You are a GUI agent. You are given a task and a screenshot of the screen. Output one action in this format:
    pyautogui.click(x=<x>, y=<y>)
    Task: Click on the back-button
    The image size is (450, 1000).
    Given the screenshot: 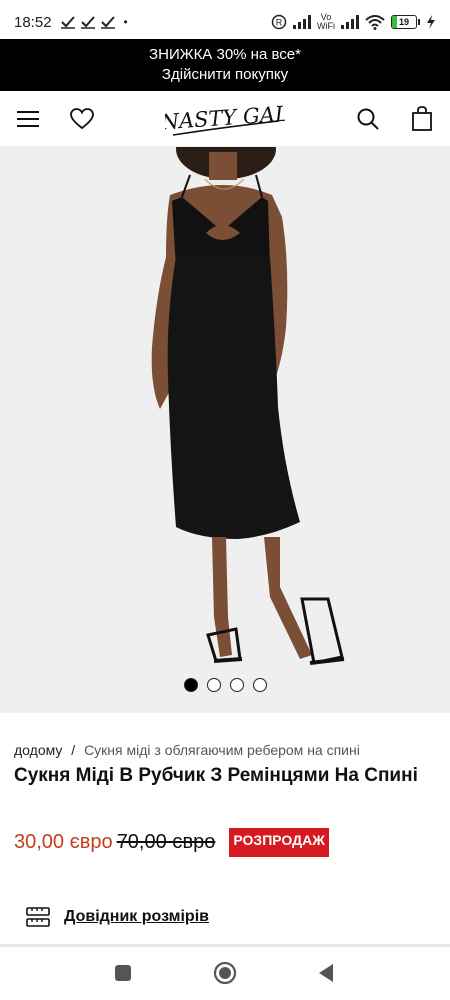 What is the action you would take?
    pyautogui.click(x=326, y=973)
    